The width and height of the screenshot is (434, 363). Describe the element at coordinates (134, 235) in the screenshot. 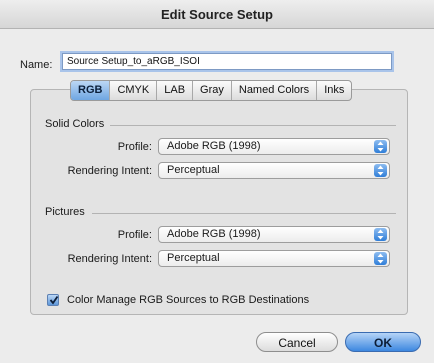

I see `pictures-profile-label: Profile:` at that location.